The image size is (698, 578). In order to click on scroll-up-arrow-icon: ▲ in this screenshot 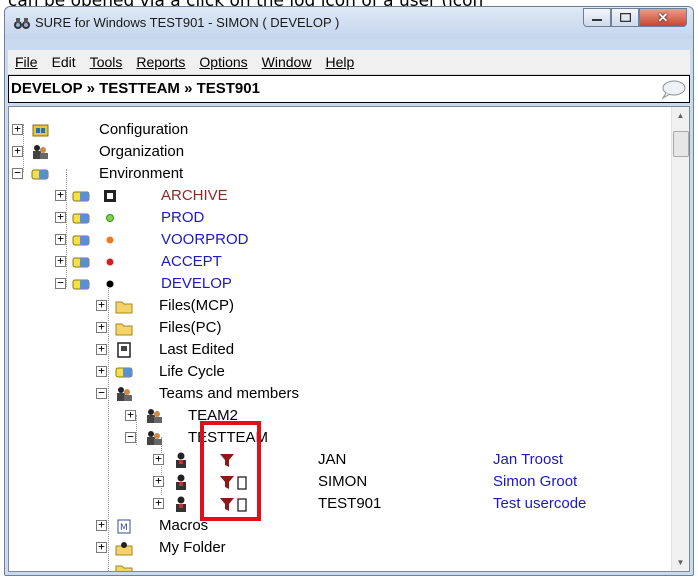, I will do `click(680, 115)`.